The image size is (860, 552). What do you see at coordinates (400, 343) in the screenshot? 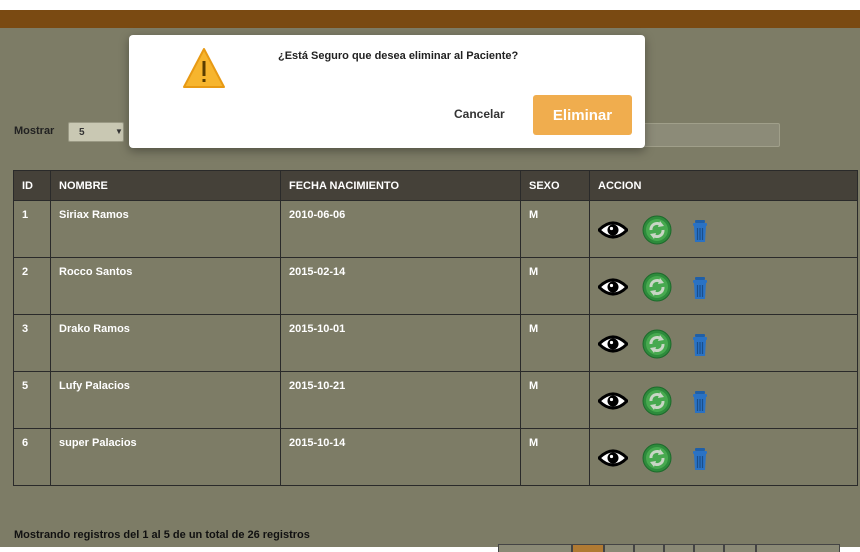
I see `cell-fecha: 2015-10-01` at bounding box center [400, 343].